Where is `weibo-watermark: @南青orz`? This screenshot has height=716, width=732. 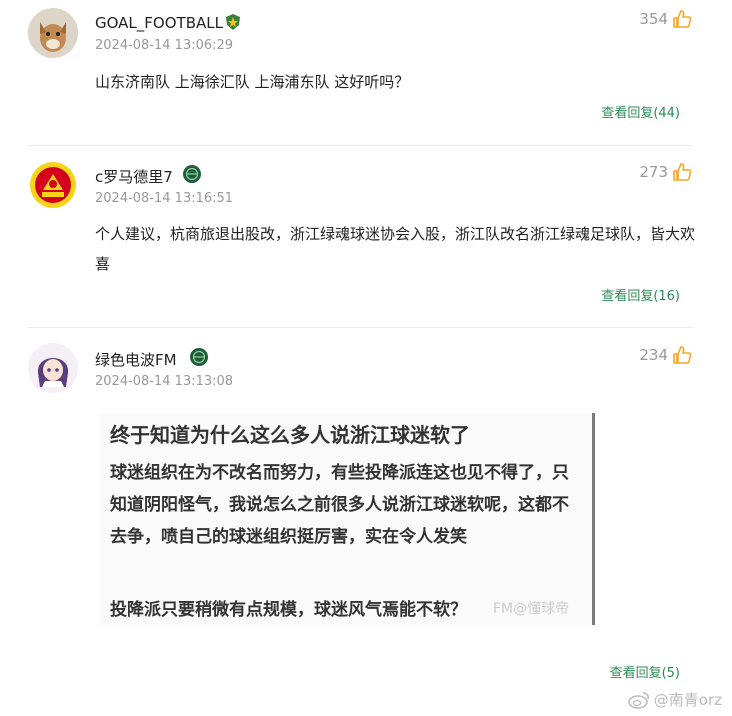 weibo-watermark: @南青orz is located at coordinates (675, 699).